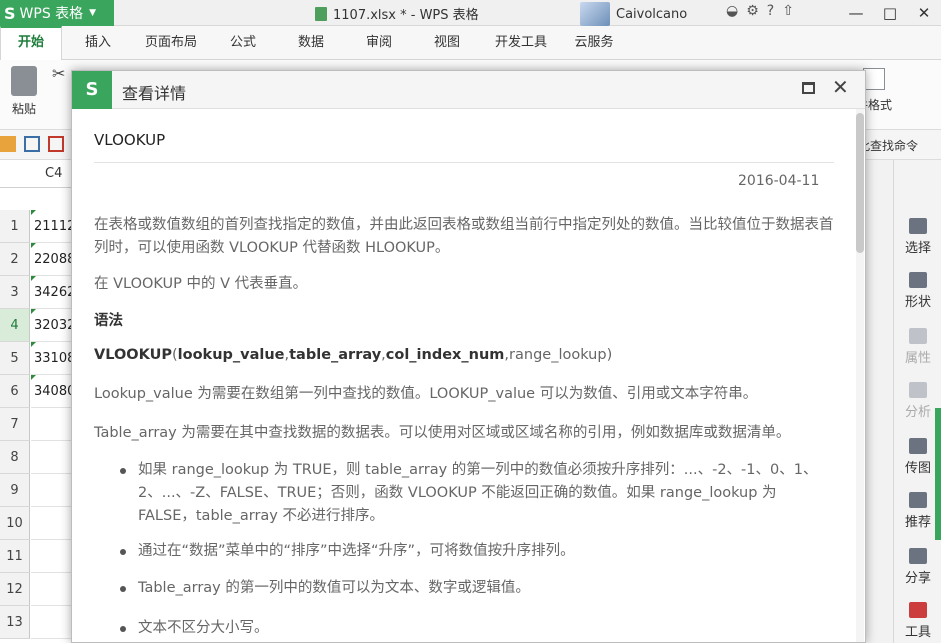 This screenshot has width=941, height=643. I want to click on settings-icon: ⚙, so click(752, 11).